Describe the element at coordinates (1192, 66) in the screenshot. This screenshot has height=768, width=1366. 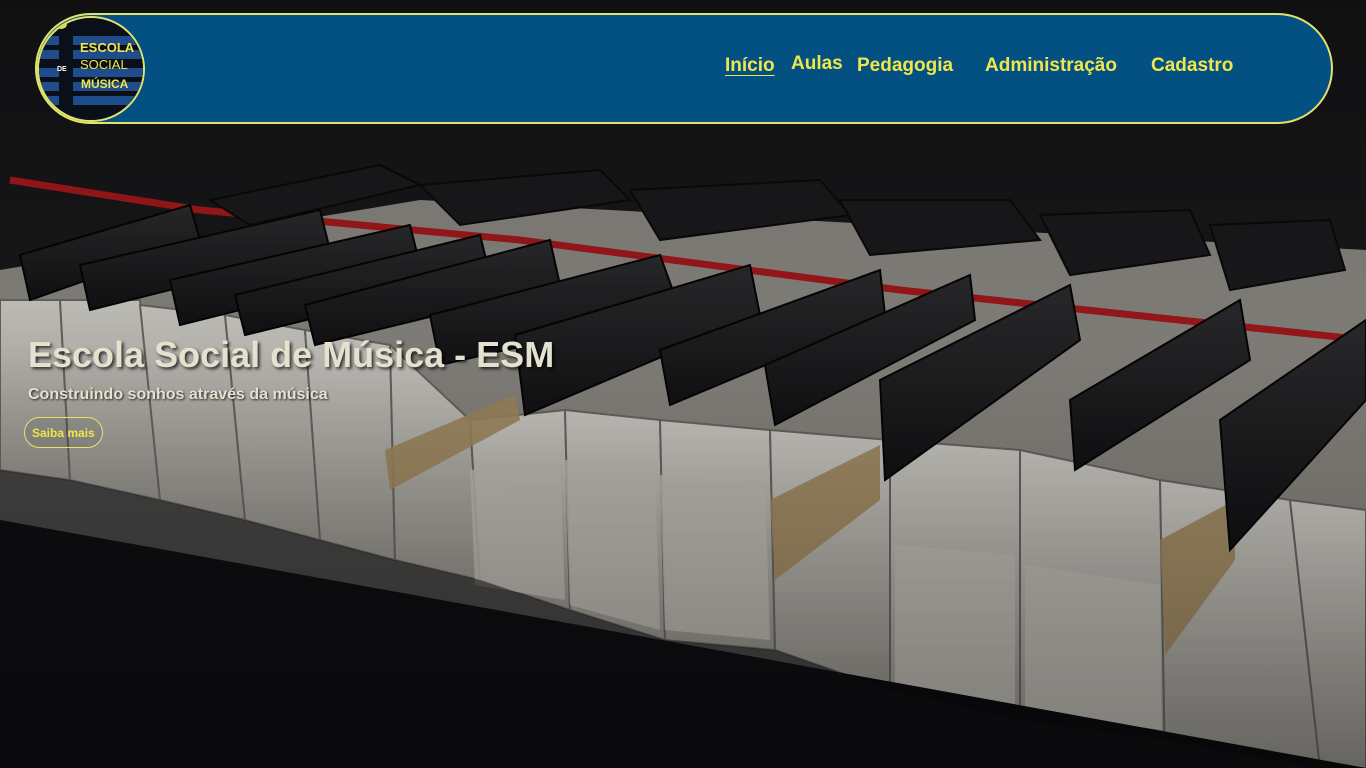
I see `nav-link-cadastro: Cadastro` at that location.